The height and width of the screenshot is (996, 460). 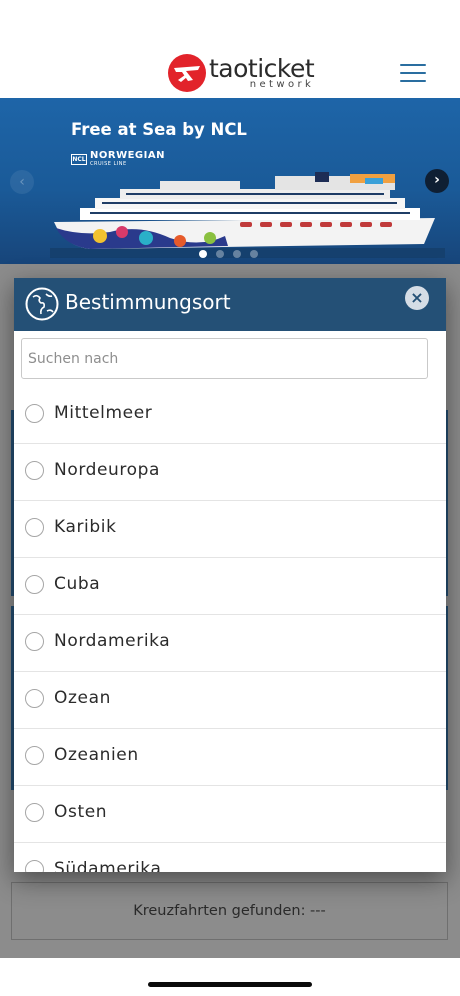 What do you see at coordinates (229, 911) in the screenshot?
I see `results-count: Kreuzfahrten gefunden: ---` at bounding box center [229, 911].